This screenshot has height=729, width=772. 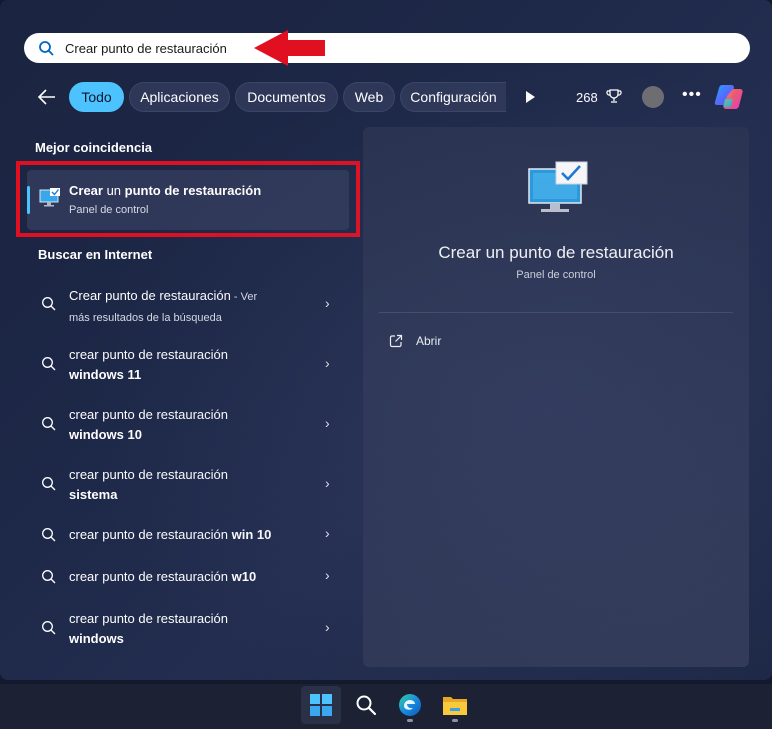 I want to click on play-icon, so click(x=530, y=97).